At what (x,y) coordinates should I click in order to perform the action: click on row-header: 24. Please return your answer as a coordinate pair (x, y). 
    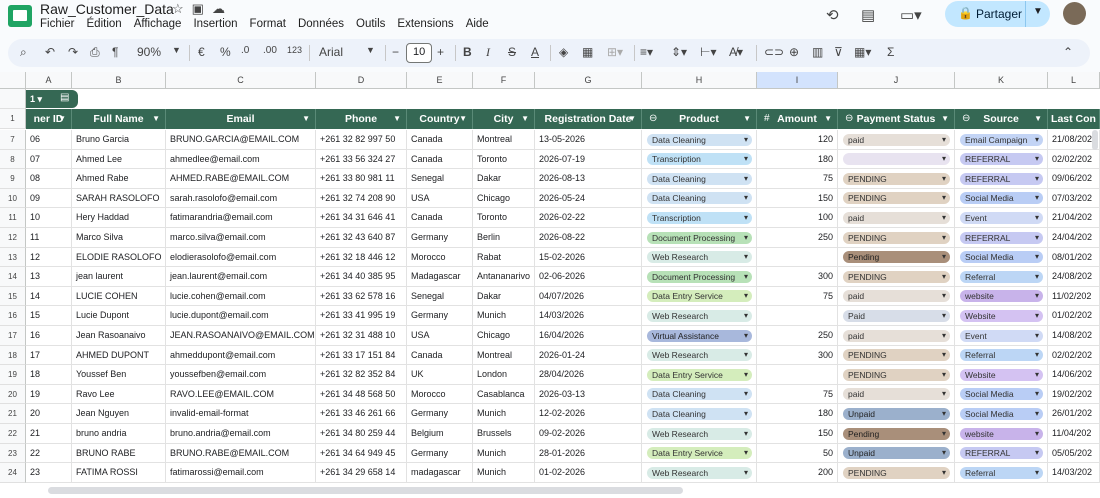
    Looking at the image, I should click on (13, 473).